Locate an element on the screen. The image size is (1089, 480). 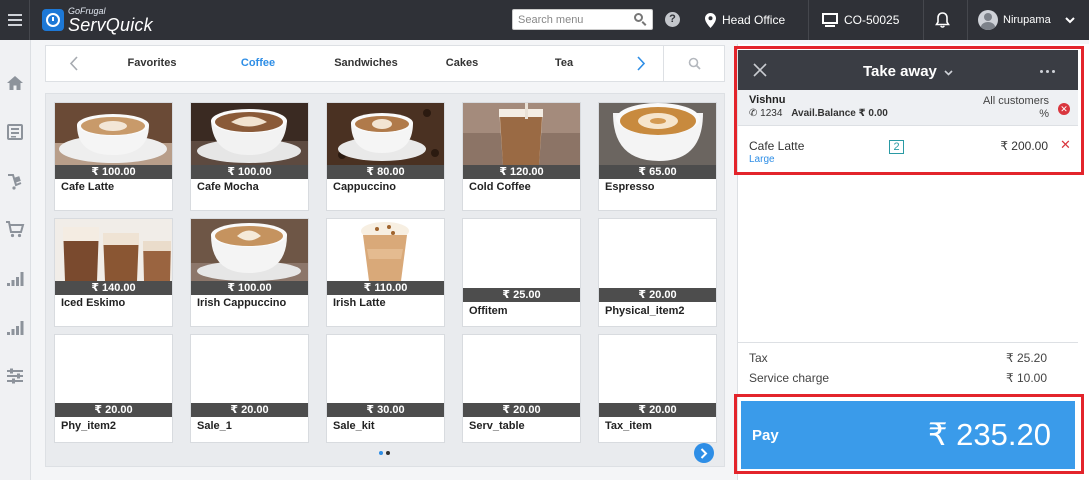
product-name: Serv_table is located at coordinates (497, 426).